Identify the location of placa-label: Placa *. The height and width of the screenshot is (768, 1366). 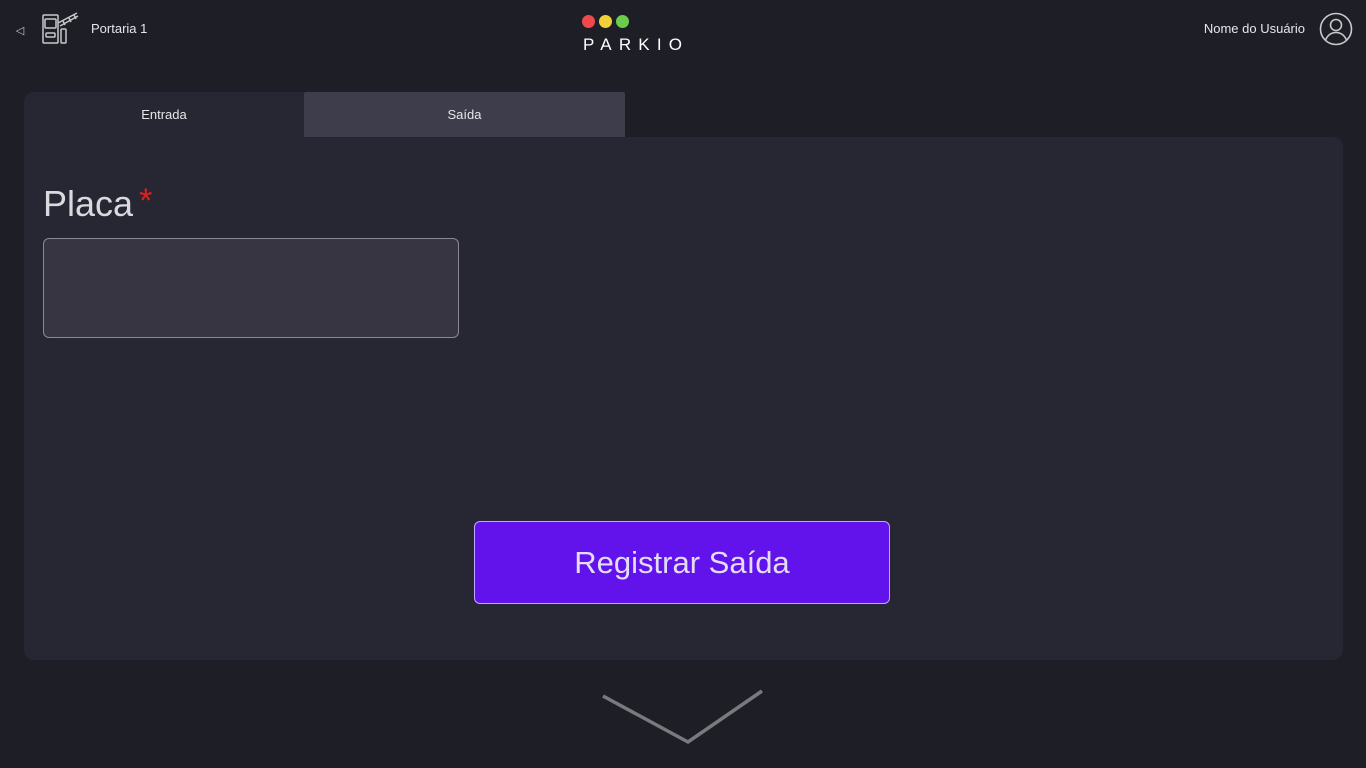
(98, 203).